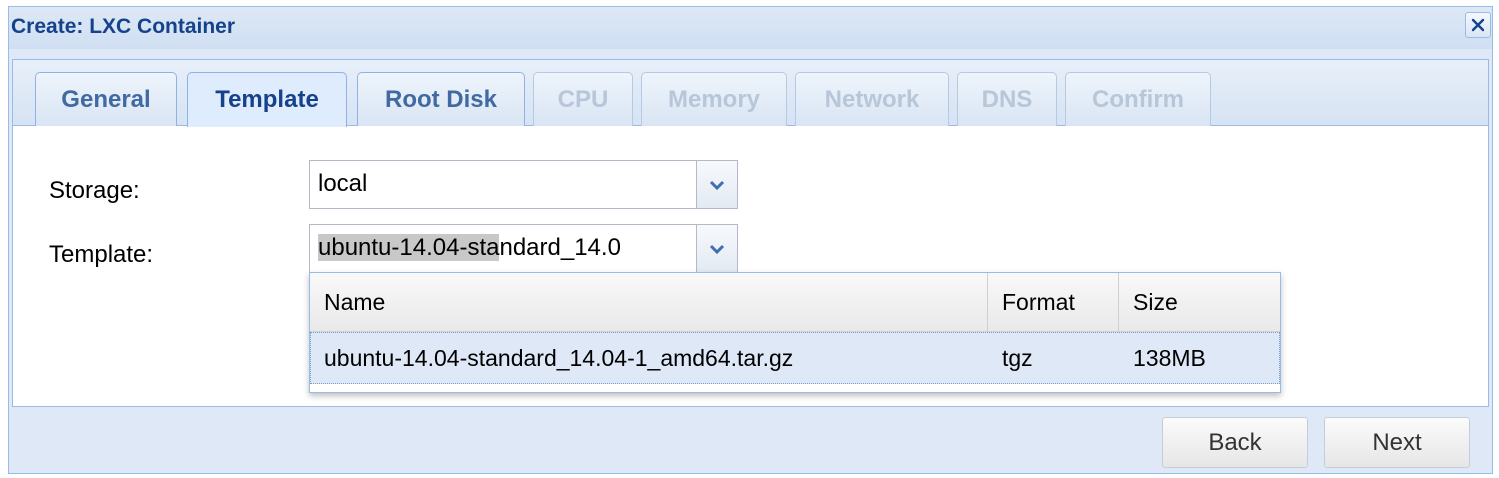 This screenshot has width=1499, height=478. I want to click on column-header-format: Format, so click(1053, 302).